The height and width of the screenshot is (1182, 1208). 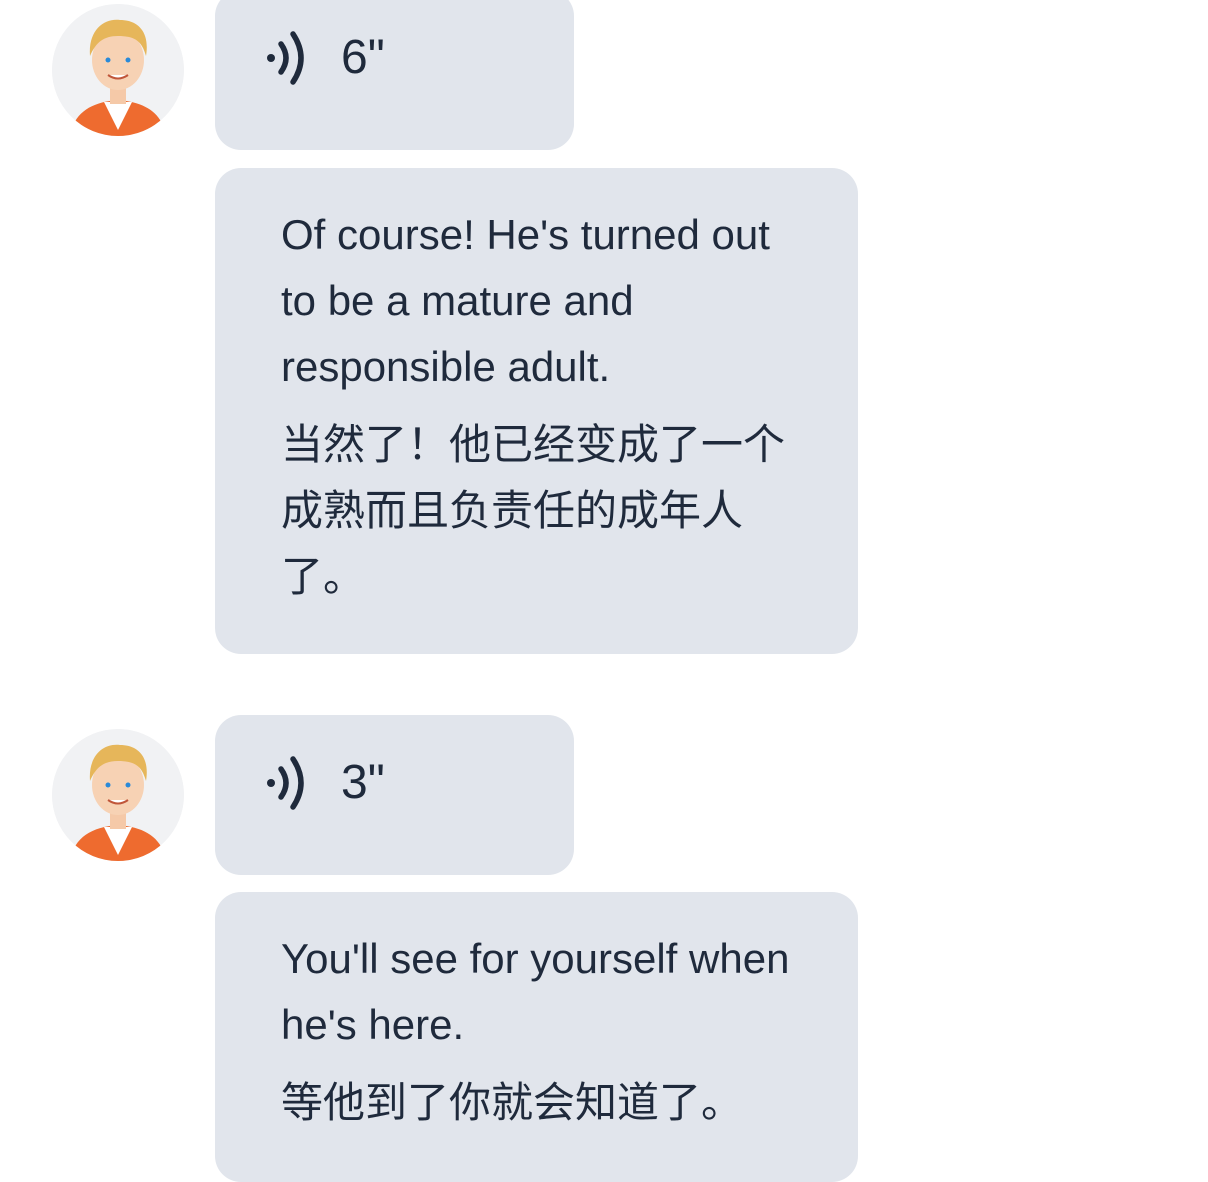 What do you see at coordinates (363, 782) in the screenshot?
I see `audio-duration: 3"` at bounding box center [363, 782].